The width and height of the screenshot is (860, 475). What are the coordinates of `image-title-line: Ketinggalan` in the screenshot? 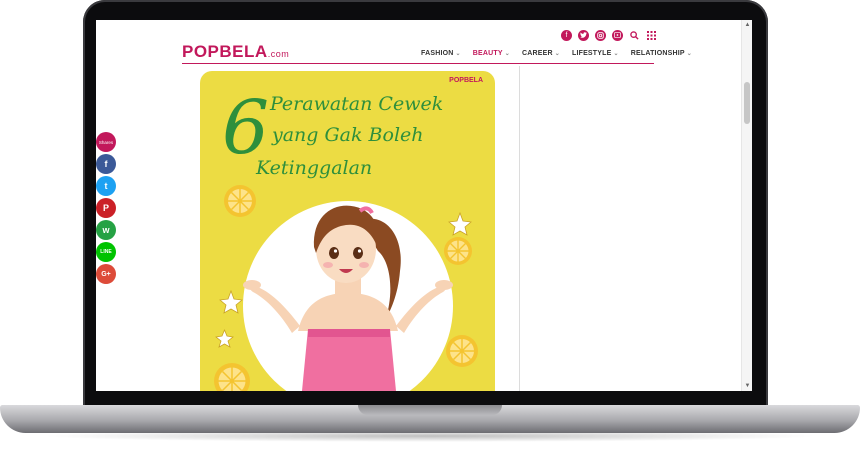 It's located at (314, 168).